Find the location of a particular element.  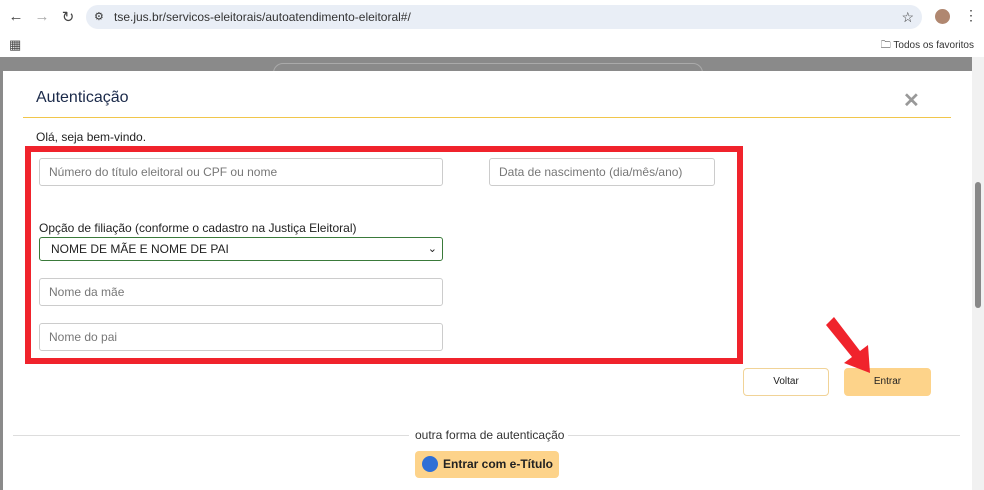

back-icon: ← is located at coordinates (16, 16).